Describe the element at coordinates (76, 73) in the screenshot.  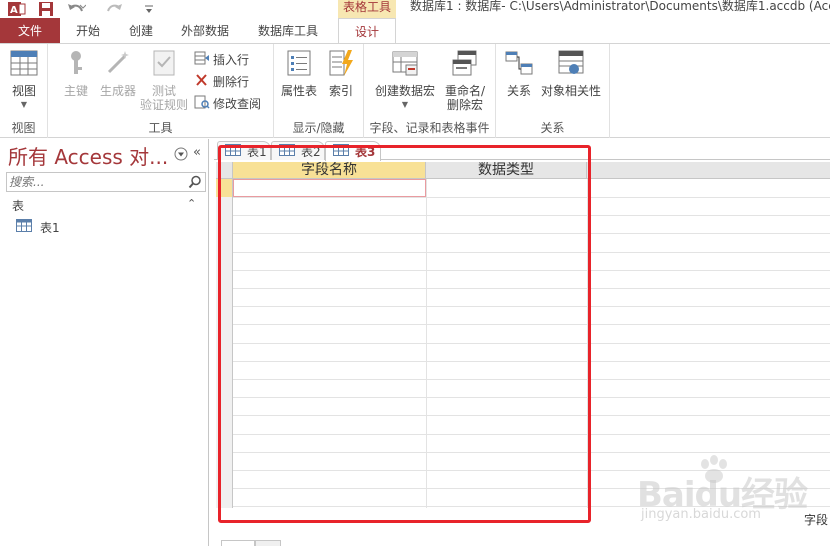
I see `primary-key-button: 主键` at that location.